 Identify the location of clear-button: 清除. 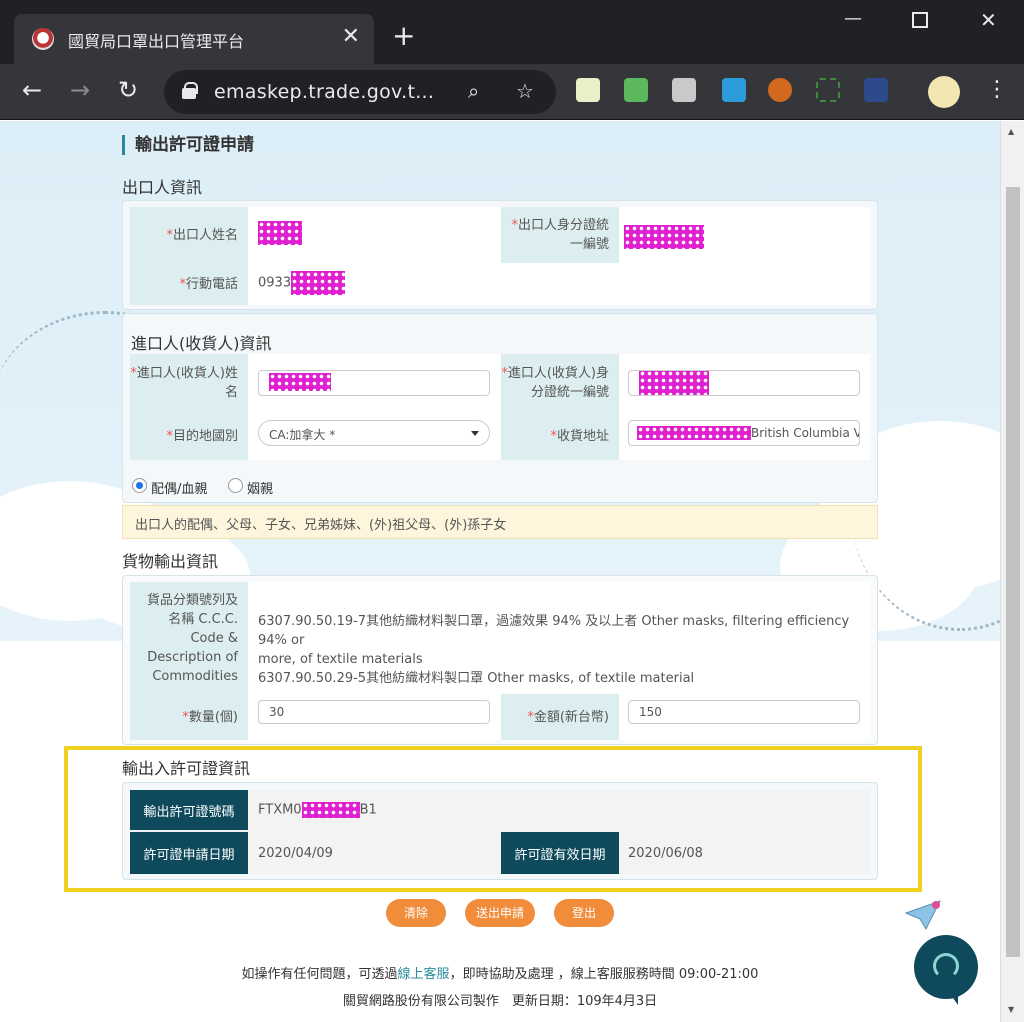
(416, 913).